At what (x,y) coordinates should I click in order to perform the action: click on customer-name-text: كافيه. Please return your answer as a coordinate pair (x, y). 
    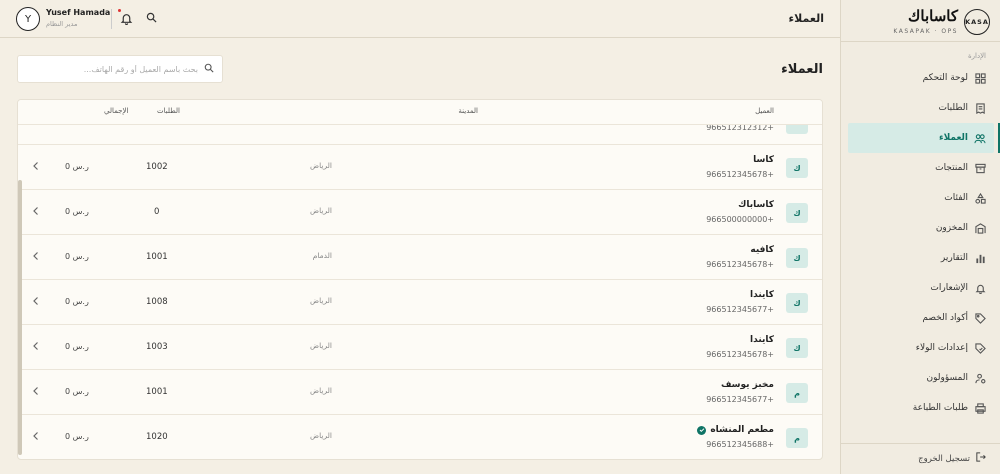
    Looking at the image, I should click on (762, 250).